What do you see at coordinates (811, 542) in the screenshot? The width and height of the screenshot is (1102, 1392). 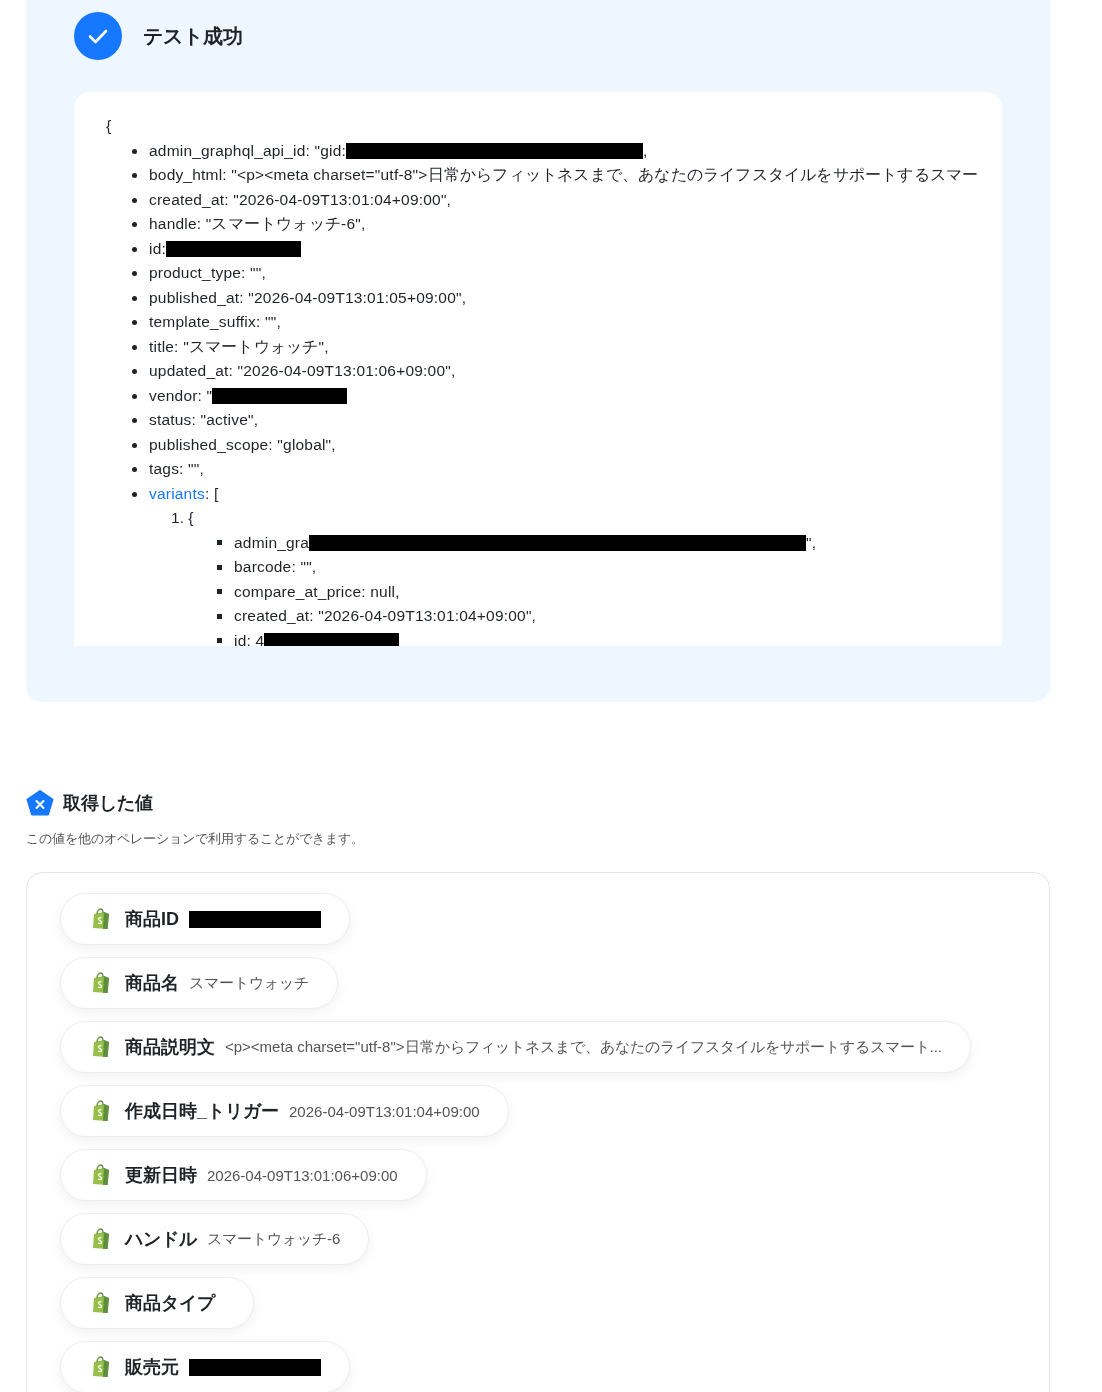 I see `code-line: ",` at bounding box center [811, 542].